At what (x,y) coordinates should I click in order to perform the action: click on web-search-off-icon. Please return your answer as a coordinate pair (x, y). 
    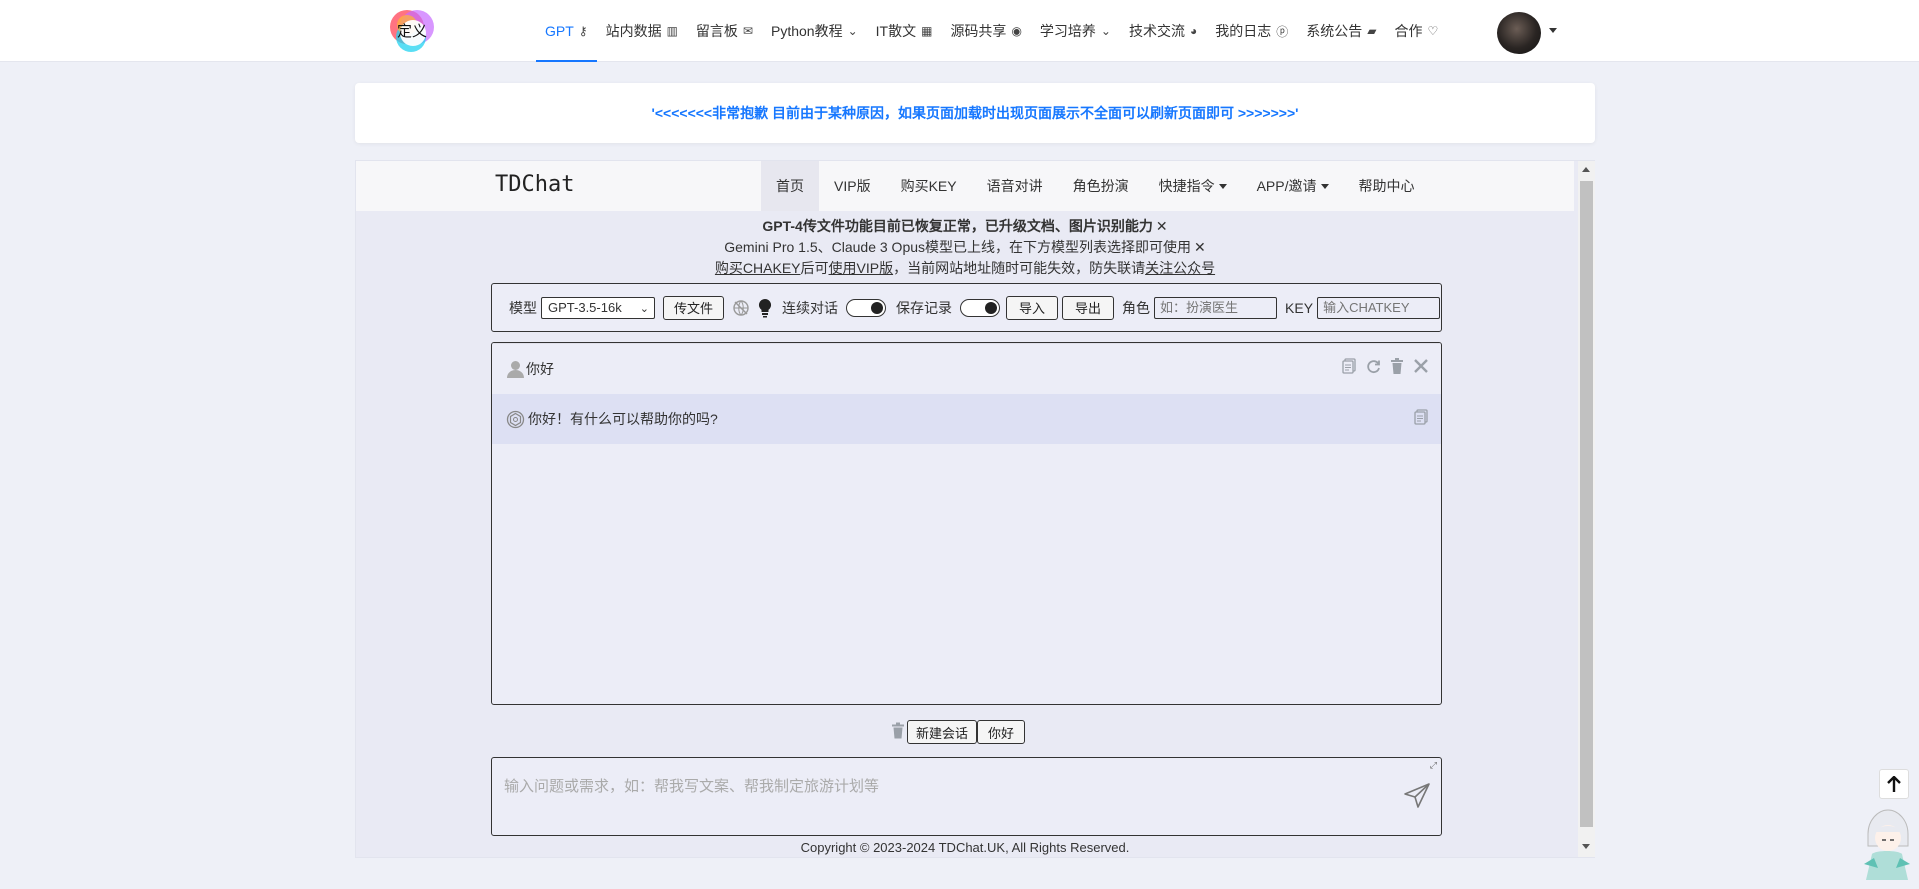
    Looking at the image, I should click on (741, 308).